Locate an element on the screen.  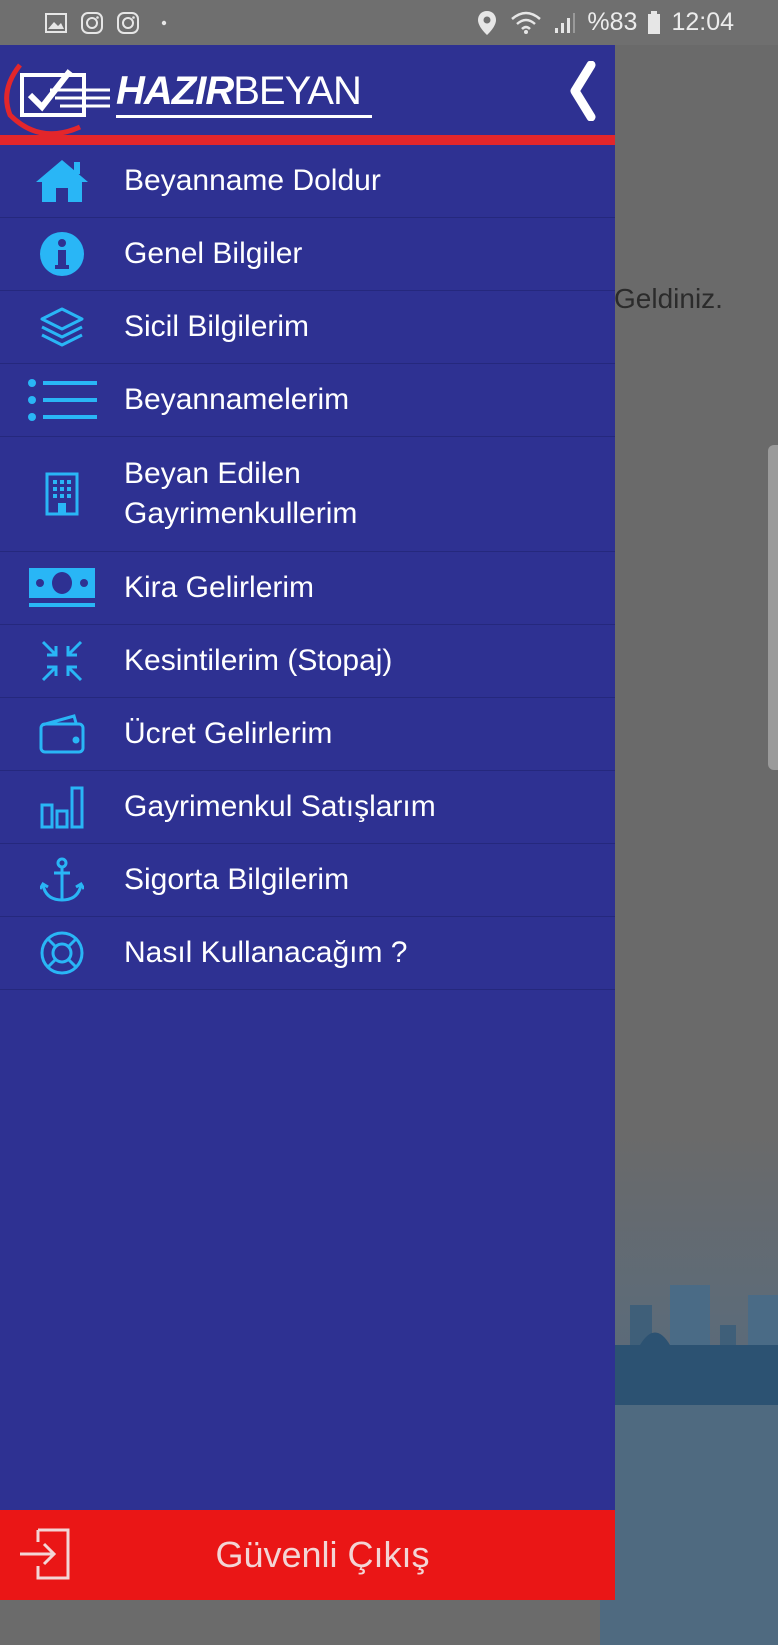
welcome-text: Geldiniz. is located at coordinates (668, 298).